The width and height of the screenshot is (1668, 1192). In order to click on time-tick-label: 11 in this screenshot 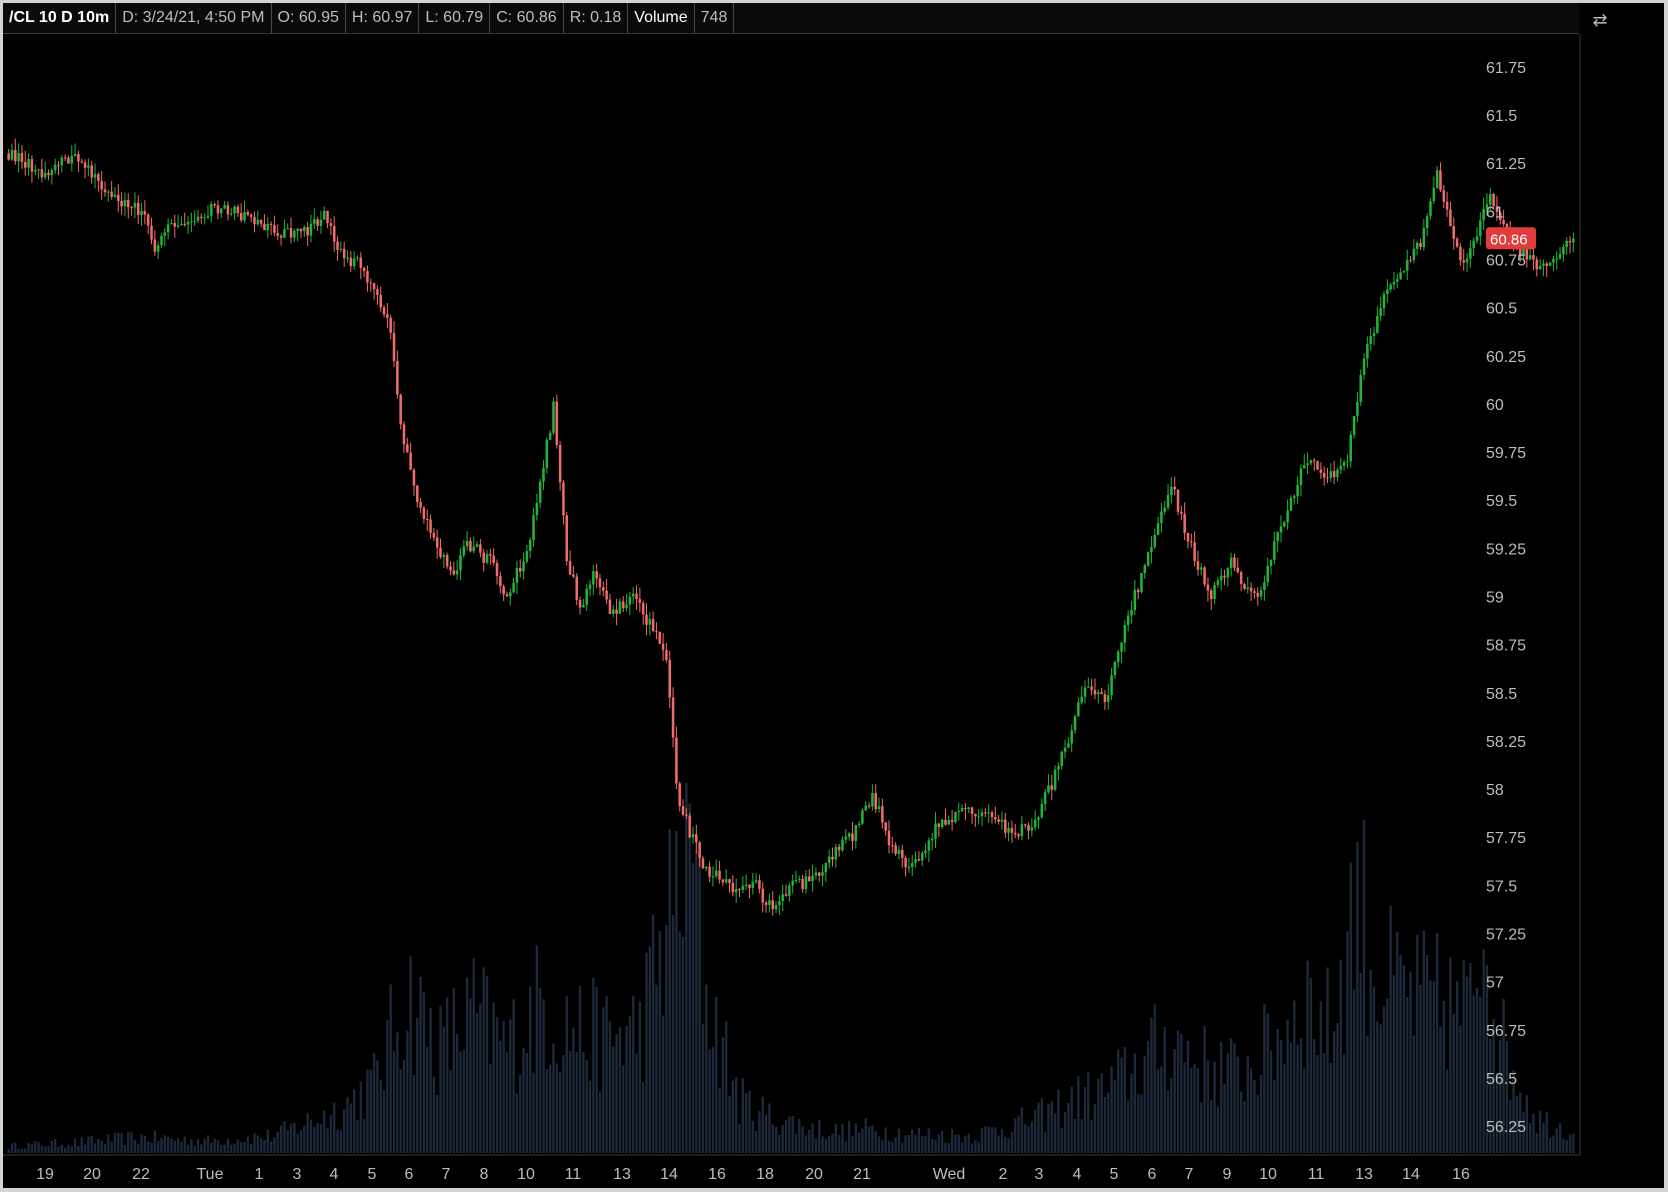, I will do `click(1316, 1174)`.